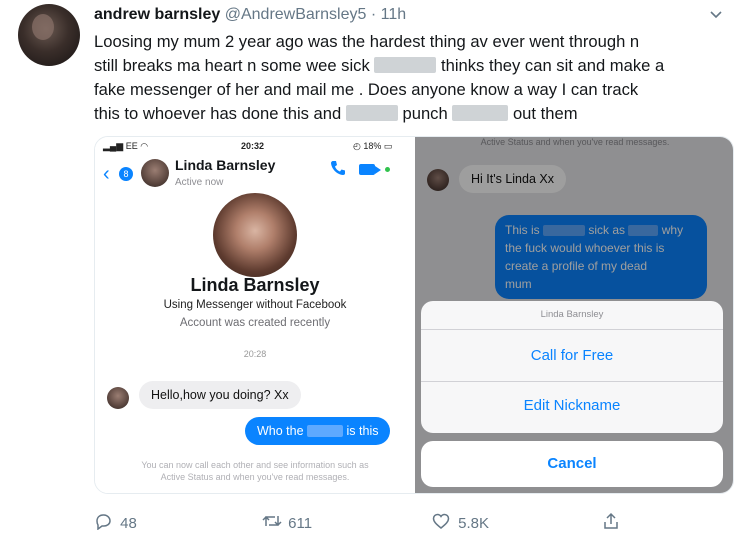 This screenshot has width=750, height=548. Describe the element at coordinates (287, 523) in the screenshot. I see `retweet-button: 611` at that location.